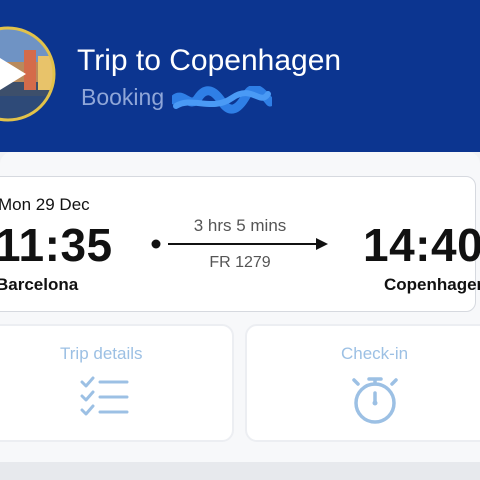  What do you see at coordinates (101, 353) in the screenshot?
I see `trip-details-label: Trip details` at bounding box center [101, 353].